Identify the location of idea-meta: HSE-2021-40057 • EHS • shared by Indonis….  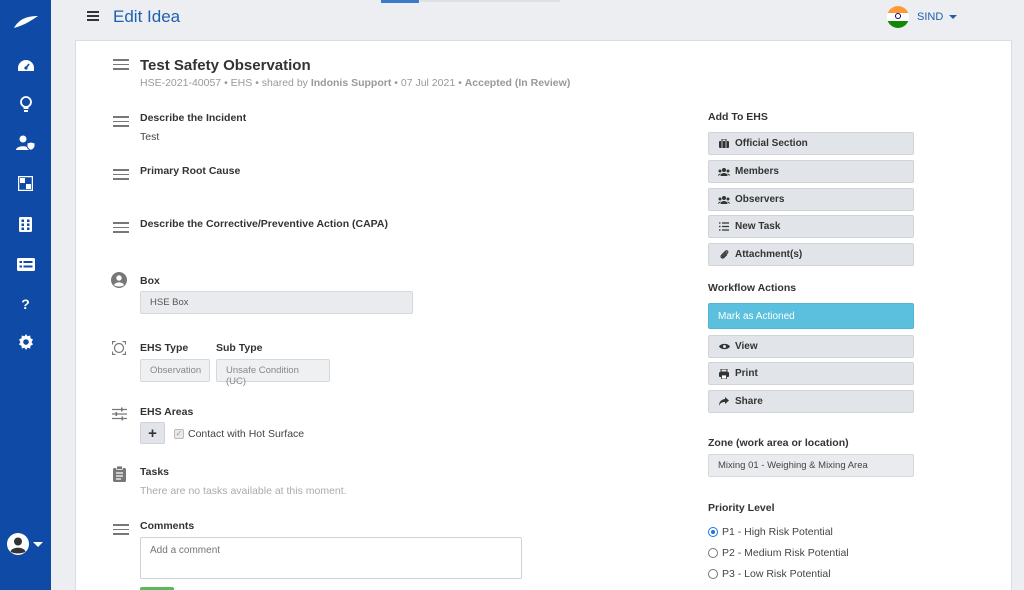
(355, 83).